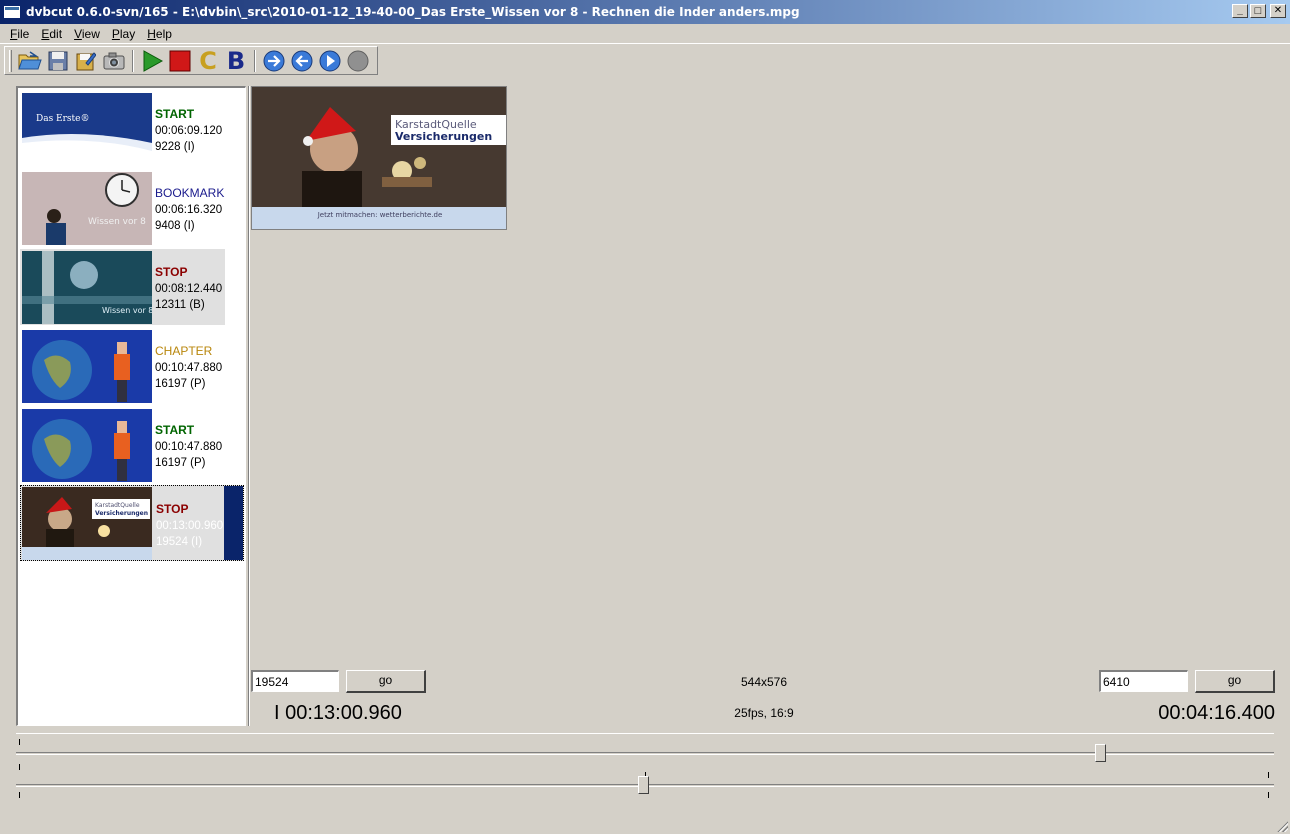  What do you see at coordinates (87, 129) in the screenshot?
I see `thumbnail: Das Erste®` at bounding box center [87, 129].